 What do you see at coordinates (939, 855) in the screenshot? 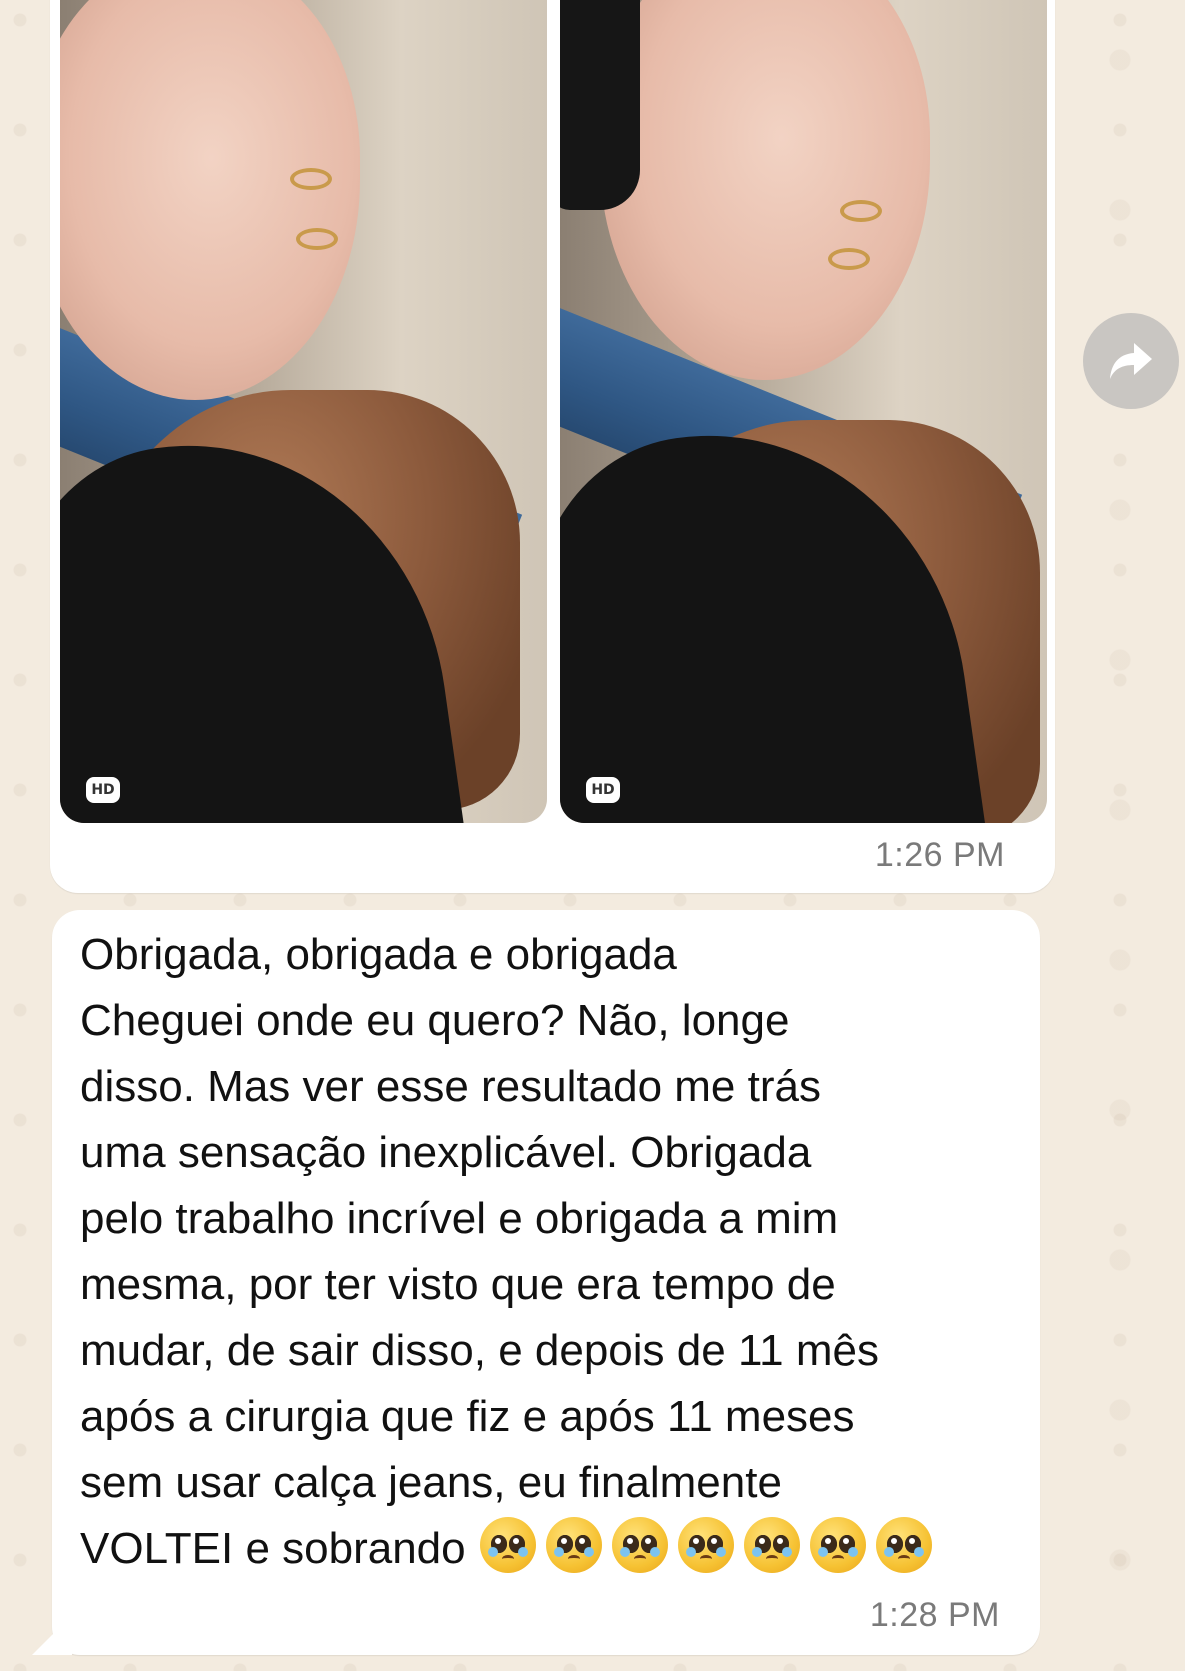
I see `message-timestamp: 1:26 PM` at bounding box center [939, 855].